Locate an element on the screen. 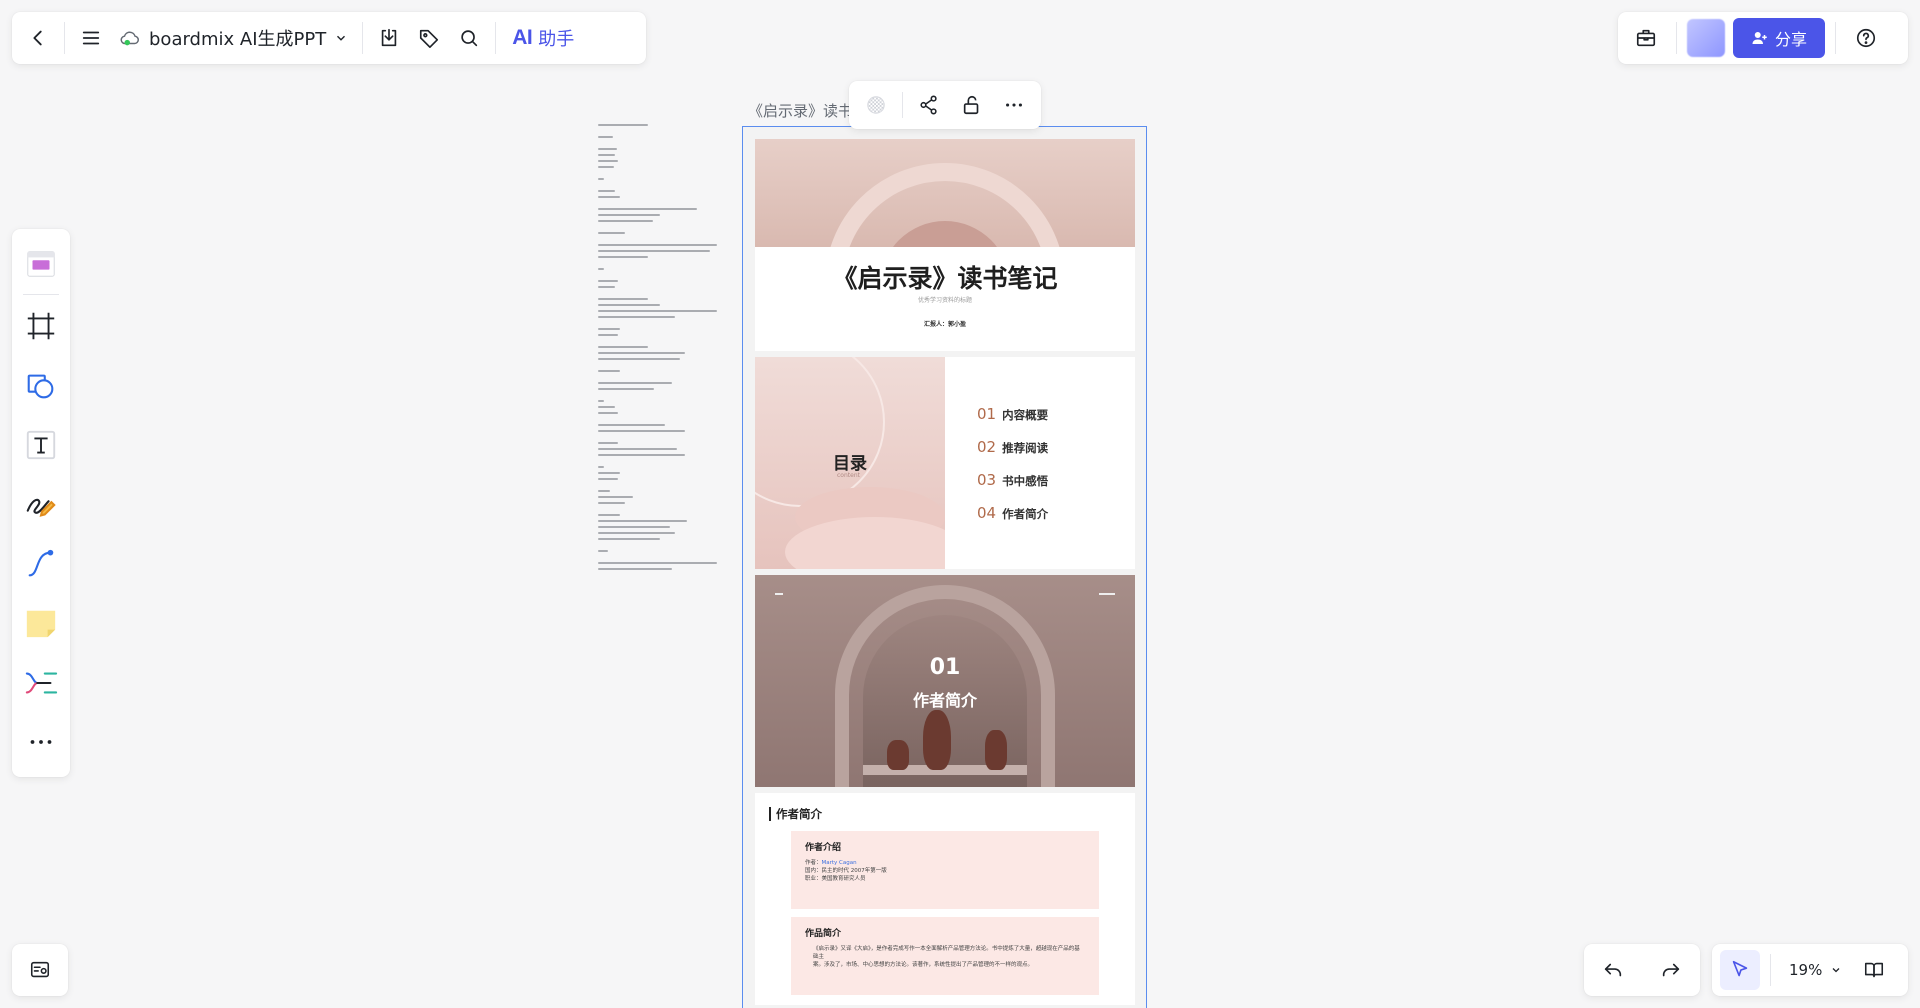 The image size is (1920, 1008). toc-item: 01 内容概要 is located at coordinates (1012, 421).